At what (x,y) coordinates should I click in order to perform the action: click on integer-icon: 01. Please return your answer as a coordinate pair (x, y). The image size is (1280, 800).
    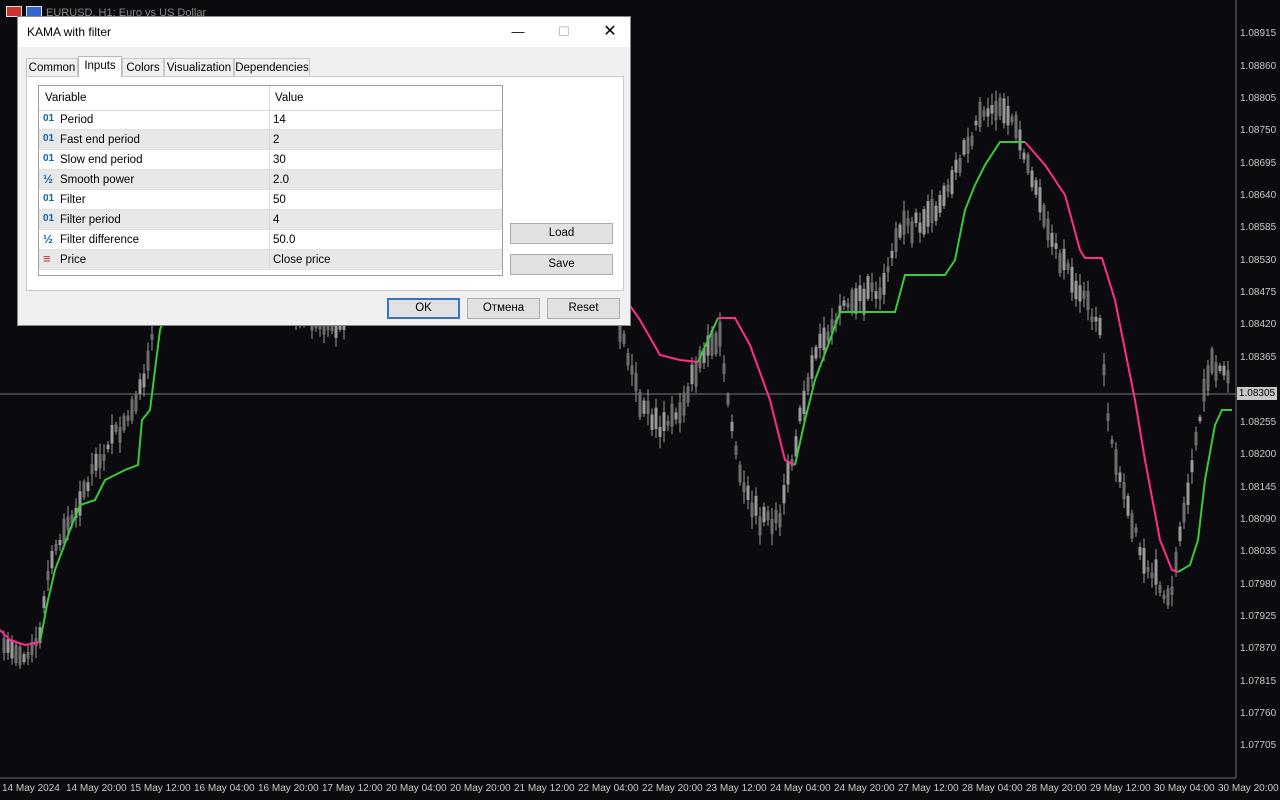
    Looking at the image, I should click on (49, 158).